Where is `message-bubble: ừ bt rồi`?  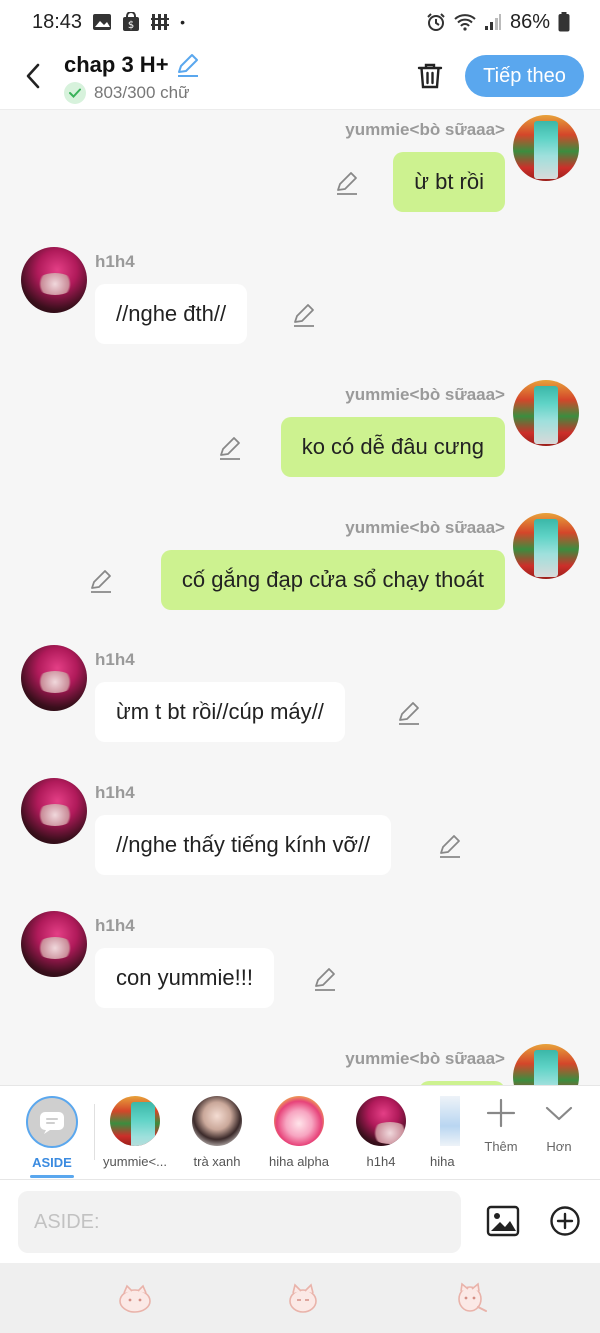
message-bubble: ừ bt rồi is located at coordinates (449, 182).